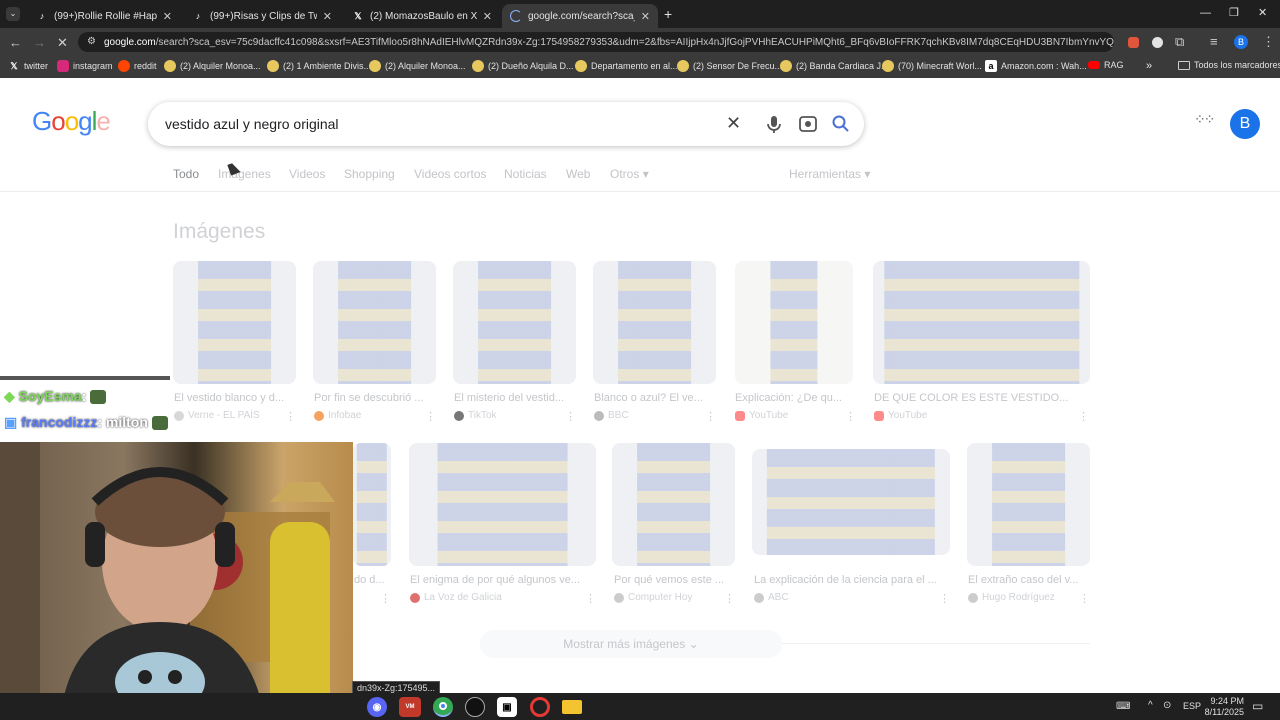  Describe the element at coordinates (1205, 13) in the screenshot. I see `minimize-button: —` at that location.